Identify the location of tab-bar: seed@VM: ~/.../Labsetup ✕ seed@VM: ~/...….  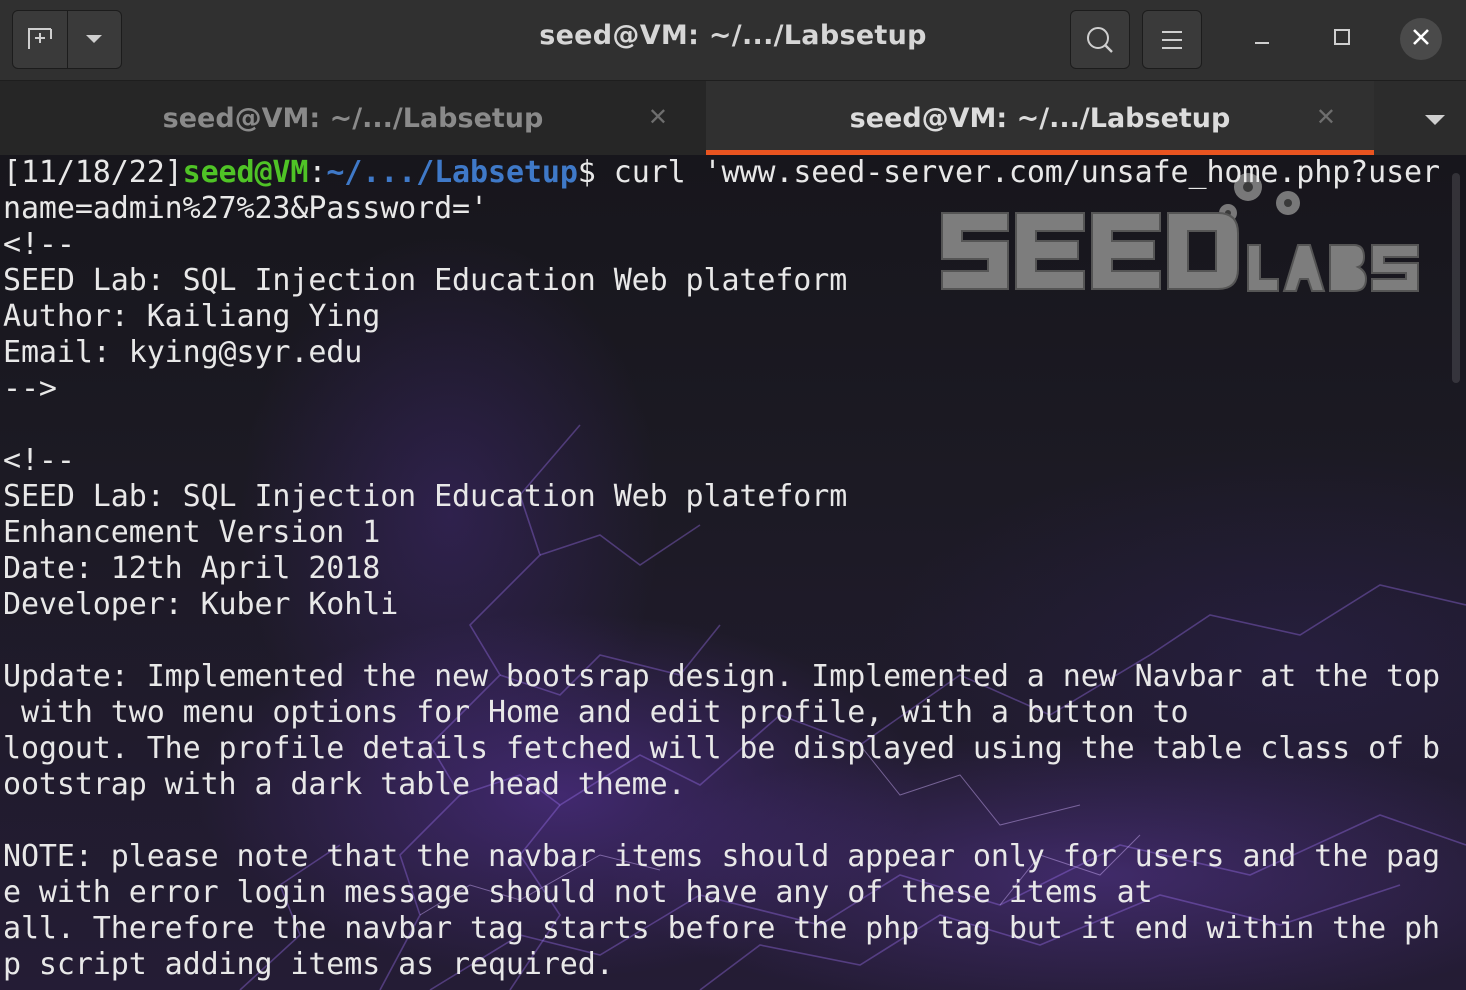
(733, 118).